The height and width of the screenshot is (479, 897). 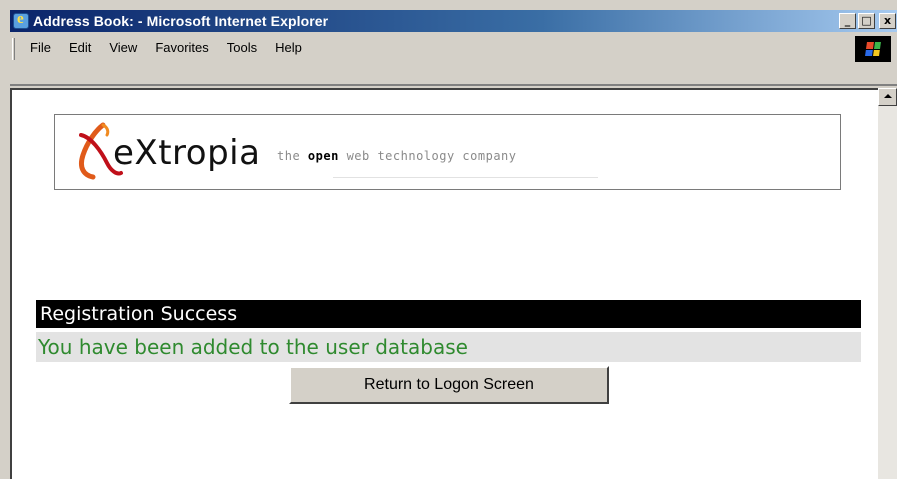 What do you see at coordinates (887, 283) in the screenshot?
I see `vertical-scrollbar` at bounding box center [887, 283].